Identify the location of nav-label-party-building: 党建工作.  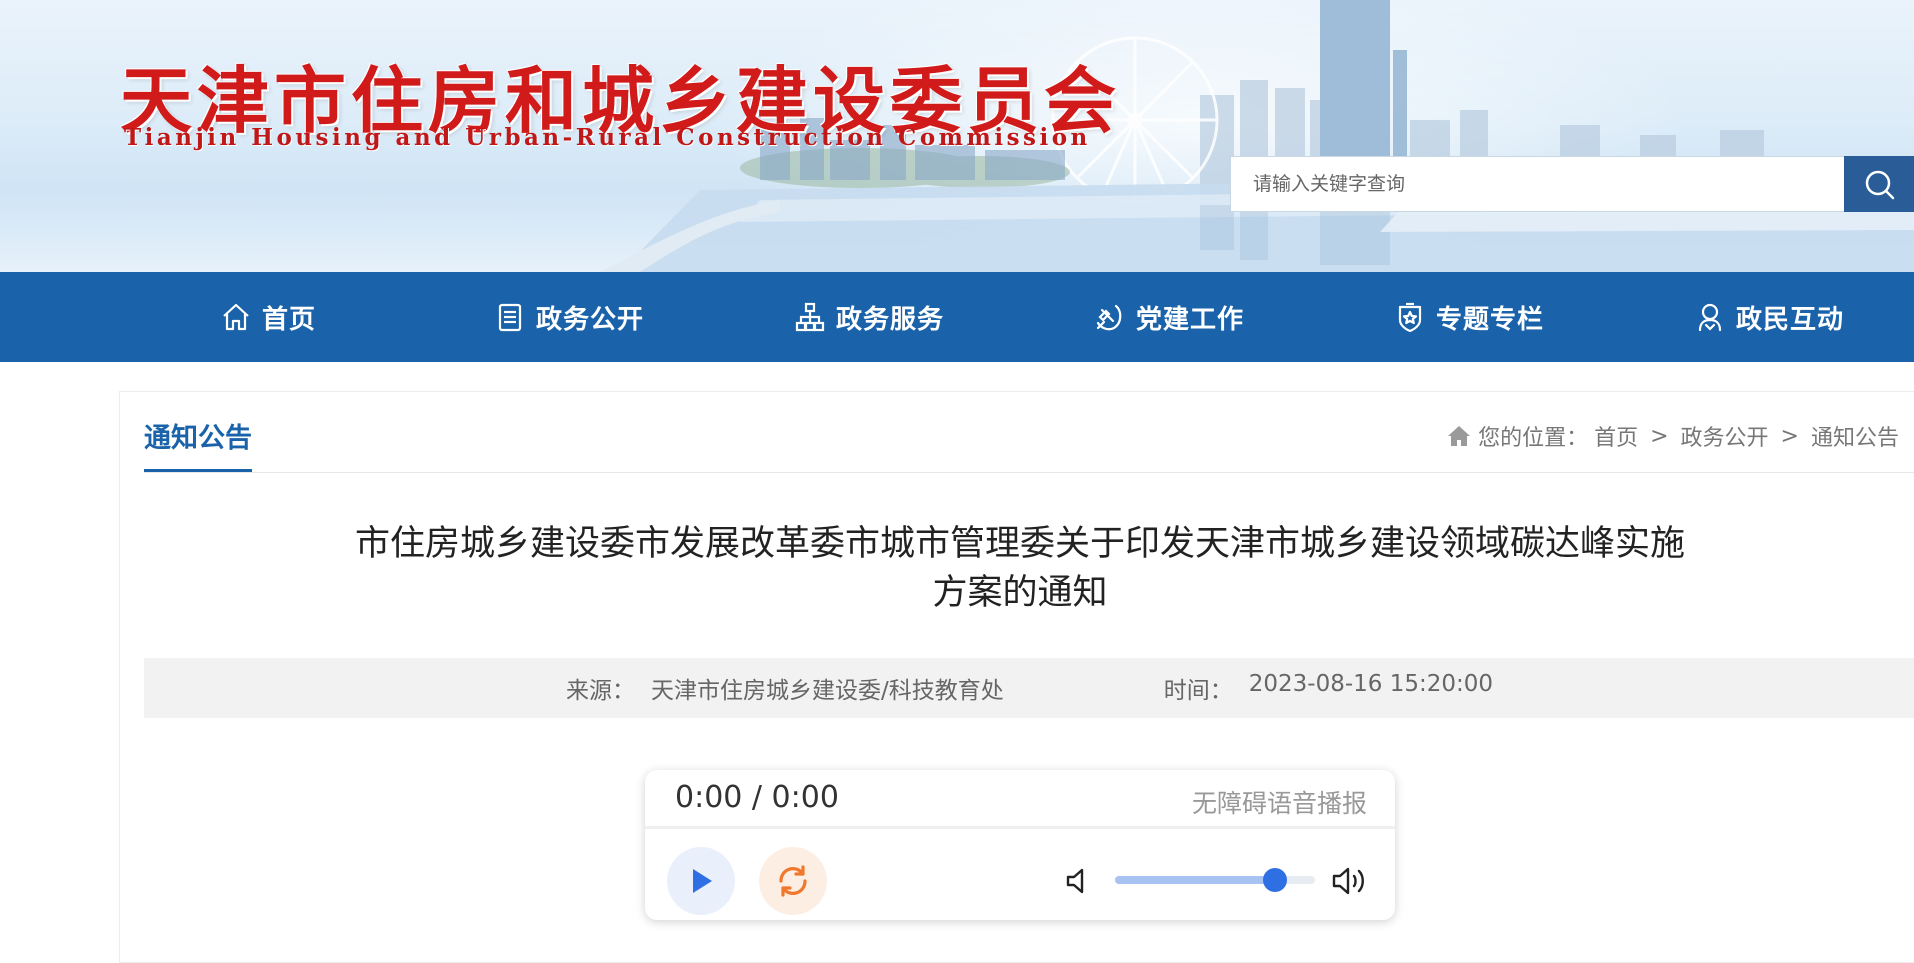
(1190, 319).